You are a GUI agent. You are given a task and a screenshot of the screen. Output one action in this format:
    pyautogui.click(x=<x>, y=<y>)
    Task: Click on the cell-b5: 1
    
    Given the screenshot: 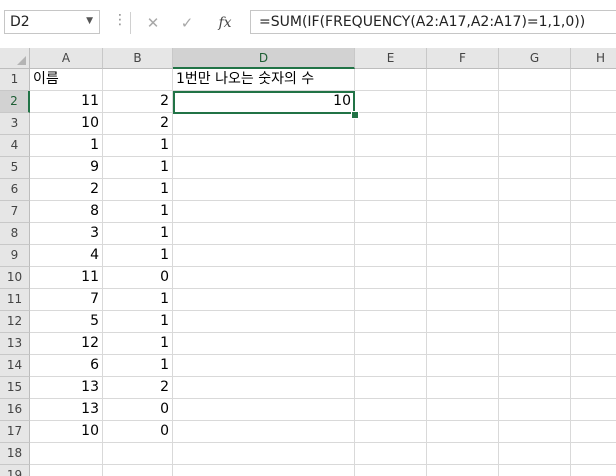 What is the action you would take?
    pyautogui.click(x=138, y=168)
    